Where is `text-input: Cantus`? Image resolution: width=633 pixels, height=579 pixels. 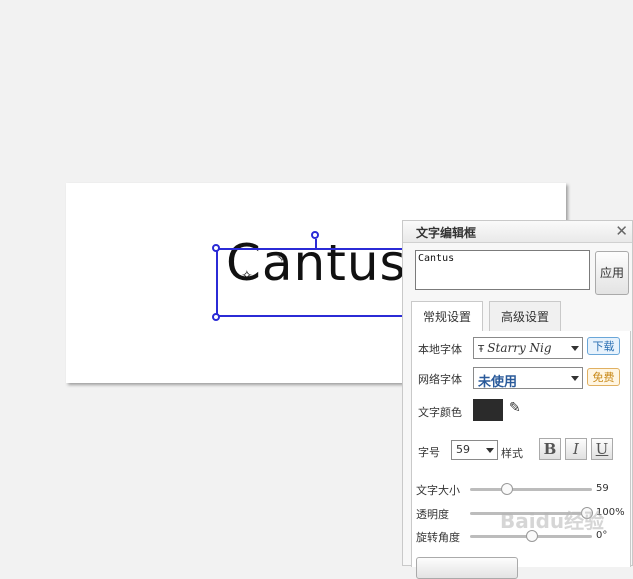 text-input: Cantus is located at coordinates (502, 270).